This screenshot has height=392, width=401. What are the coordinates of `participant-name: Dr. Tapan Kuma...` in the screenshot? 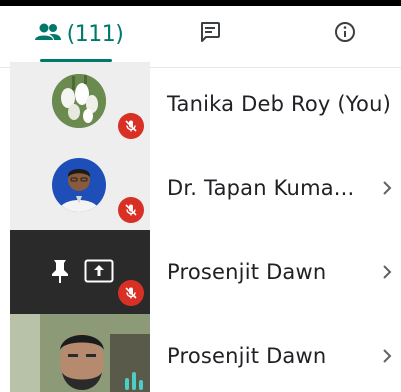 It's located at (261, 188).